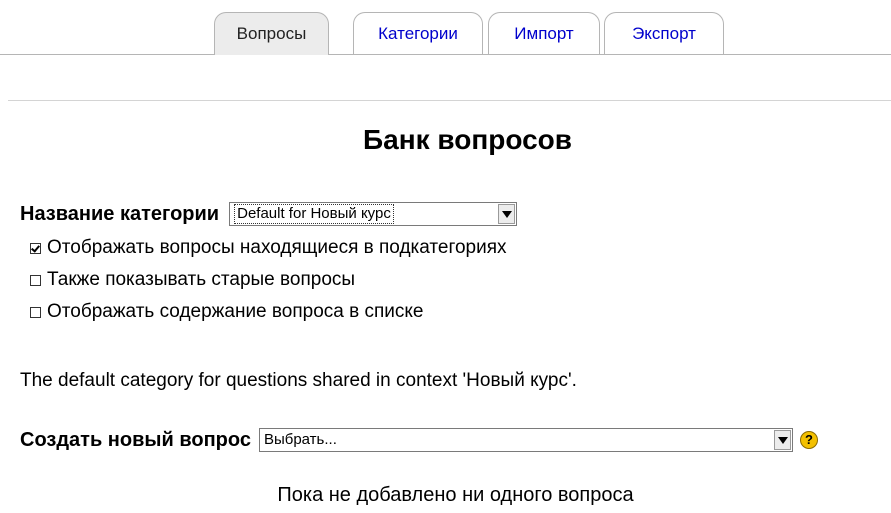  Describe the element at coordinates (271, 33) in the screenshot. I see `tab-questions: Вопросы` at that location.